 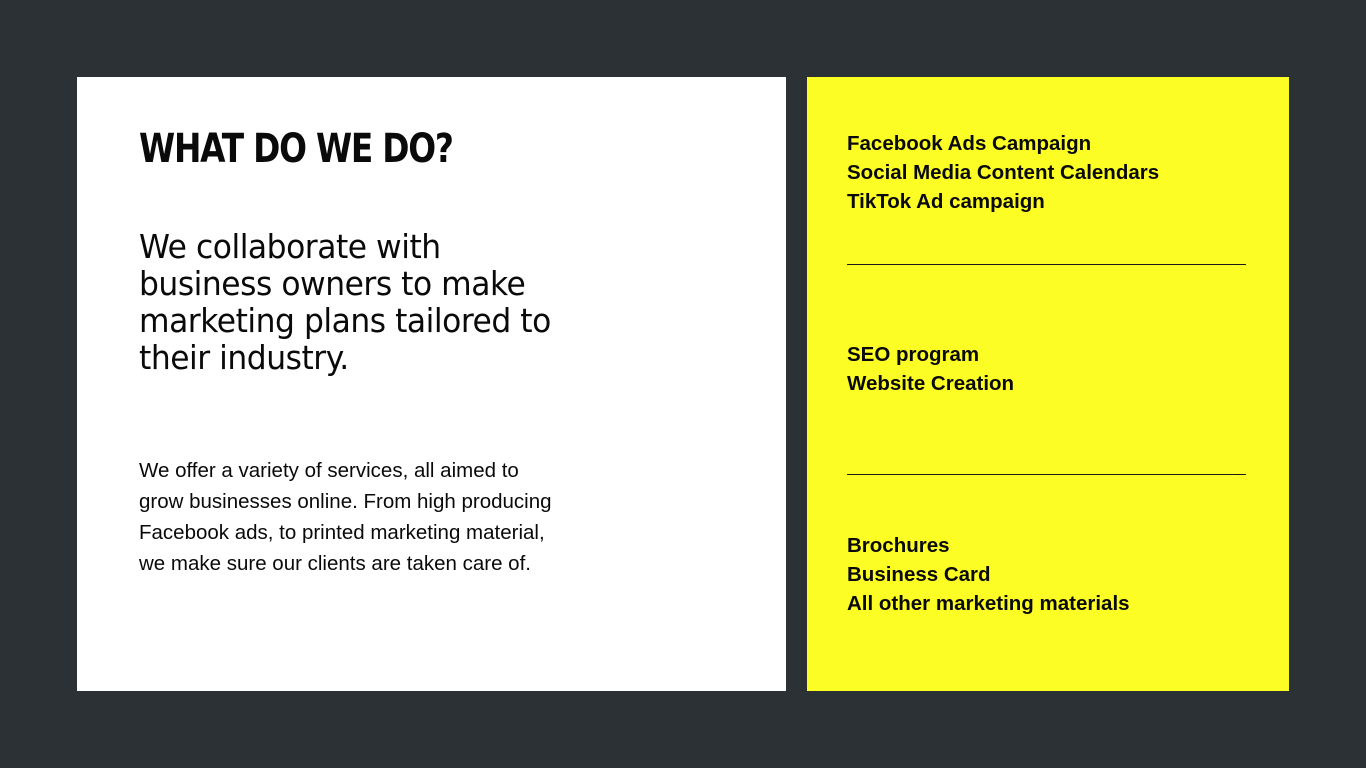 What do you see at coordinates (946, 201) in the screenshot?
I see `service-item: TikTok Ad campaign` at bounding box center [946, 201].